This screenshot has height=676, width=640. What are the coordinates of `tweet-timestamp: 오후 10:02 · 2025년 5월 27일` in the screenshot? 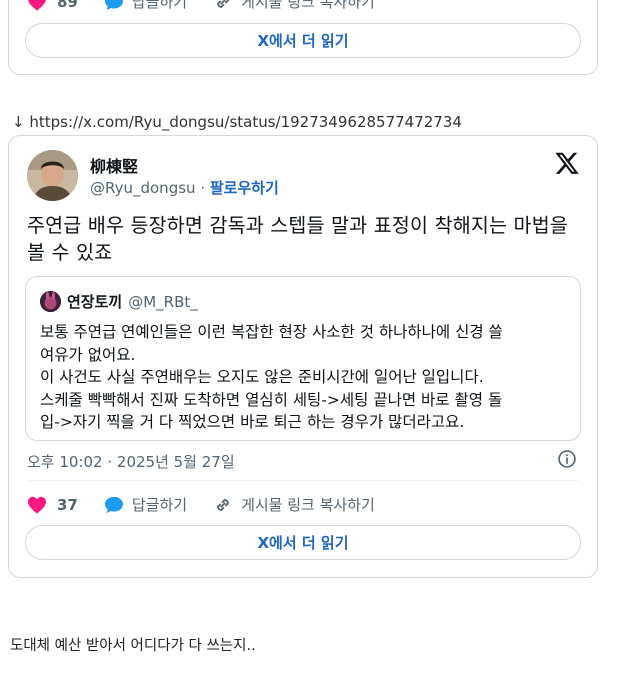 It's located at (131, 461).